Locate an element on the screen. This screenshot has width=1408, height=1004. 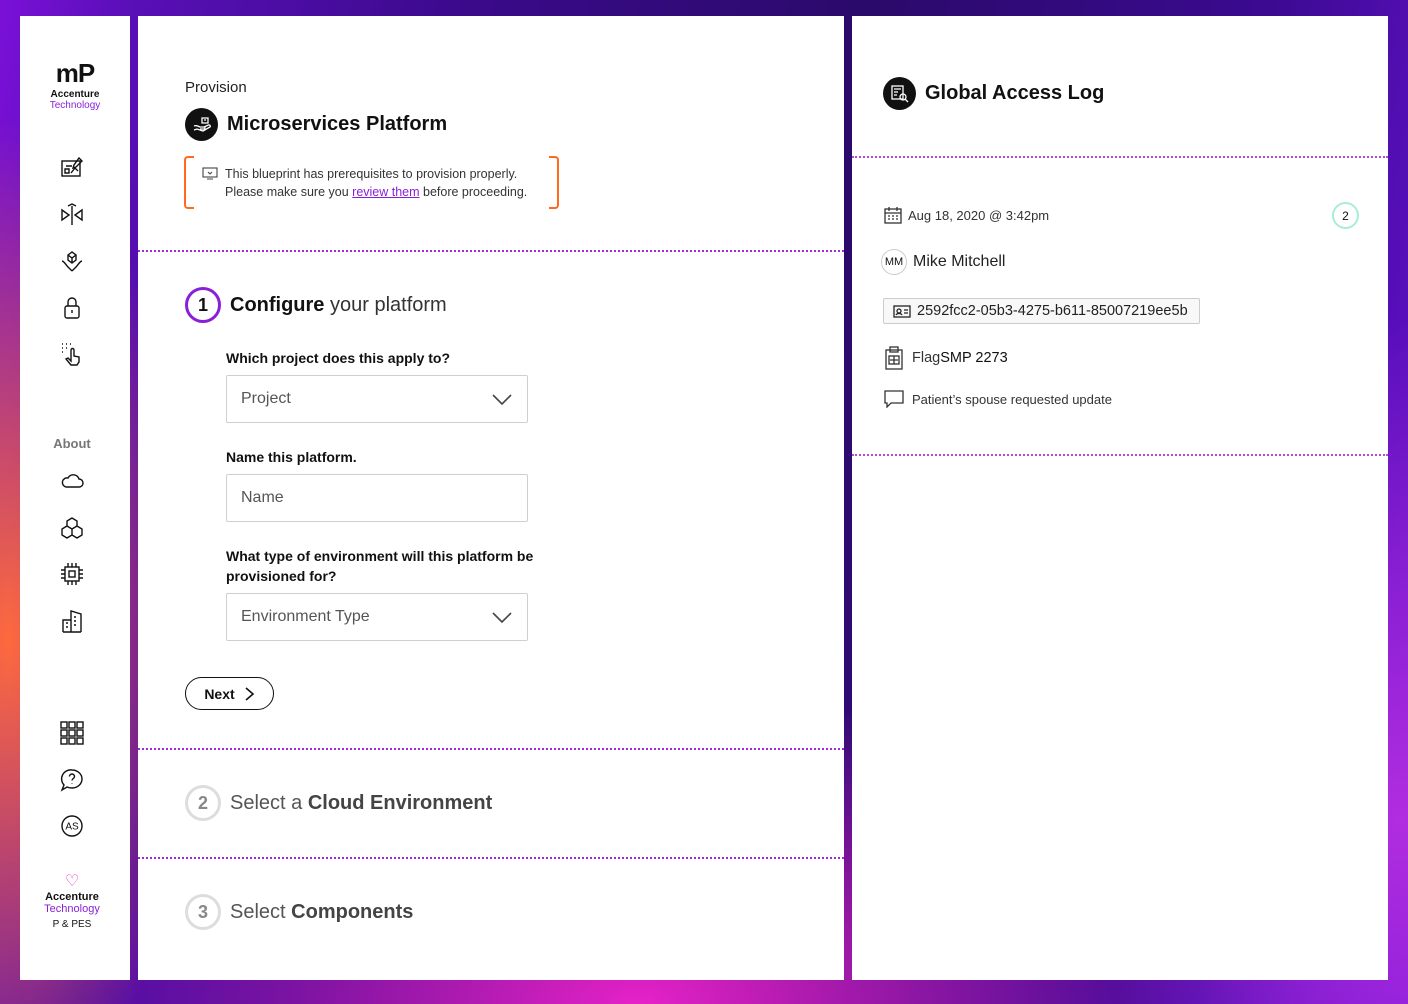
calendar-icon is located at coordinates (893, 215).